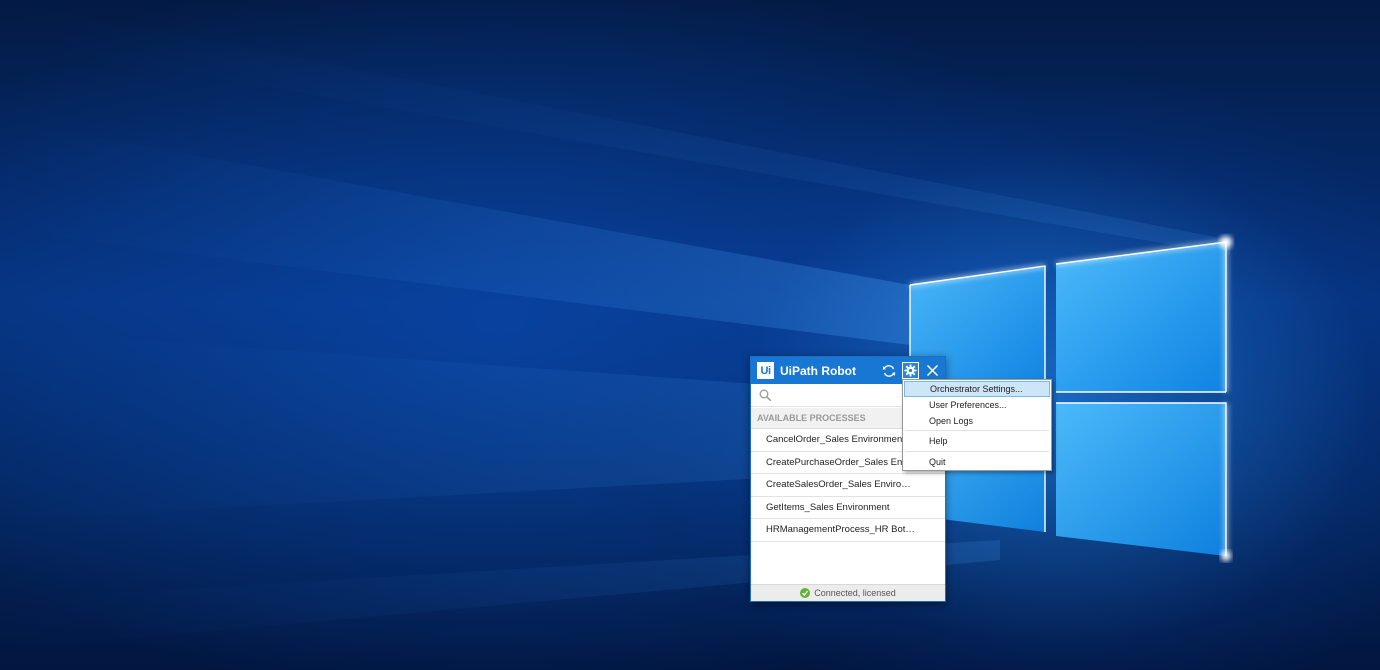 This screenshot has width=1380, height=670. I want to click on process-item: GetItems_Sales Environment, so click(848, 508).